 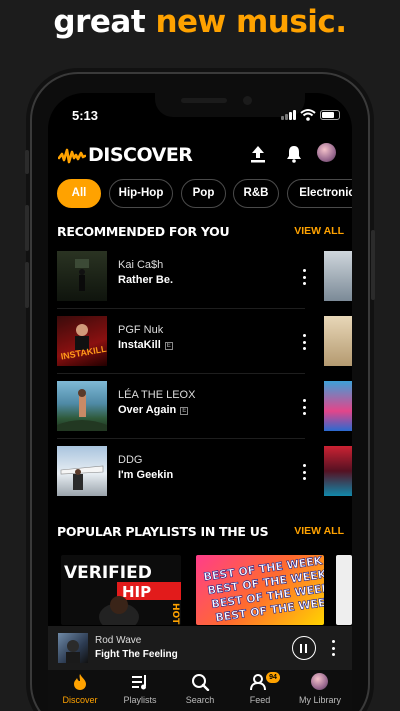 What do you see at coordinates (200, 648) in the screenshot?
I see `mini-player: Rod Wave Fight The Feeling` at bounding box center [200, 648].